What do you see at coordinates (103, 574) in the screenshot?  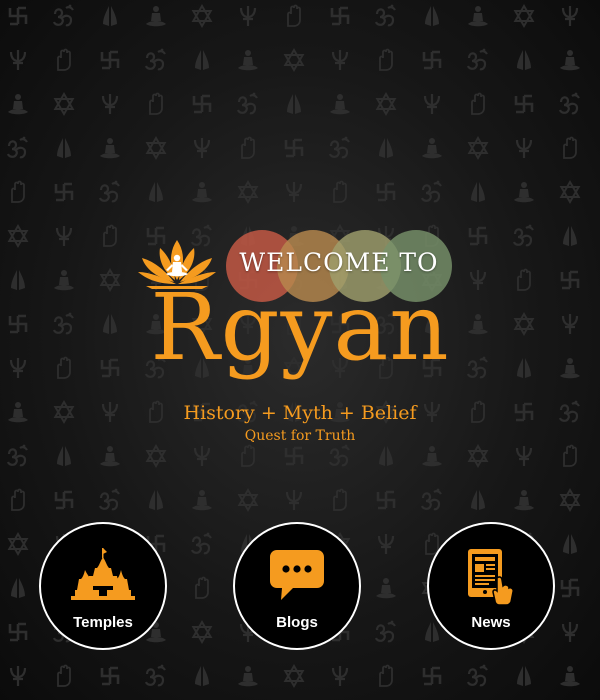 I see `temple-icon` at bounding box center [103, 574].